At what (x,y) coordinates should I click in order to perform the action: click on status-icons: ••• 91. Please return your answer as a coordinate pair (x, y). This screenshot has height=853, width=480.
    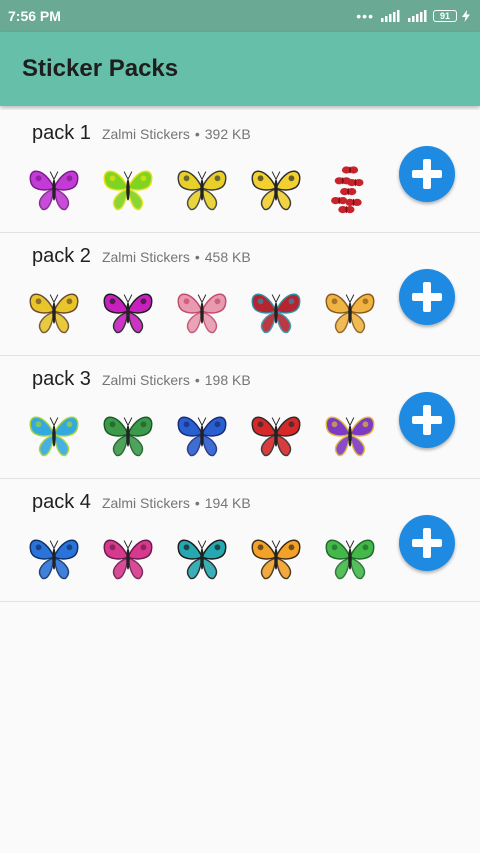
    Looking at the image, I should click on (413, 16).